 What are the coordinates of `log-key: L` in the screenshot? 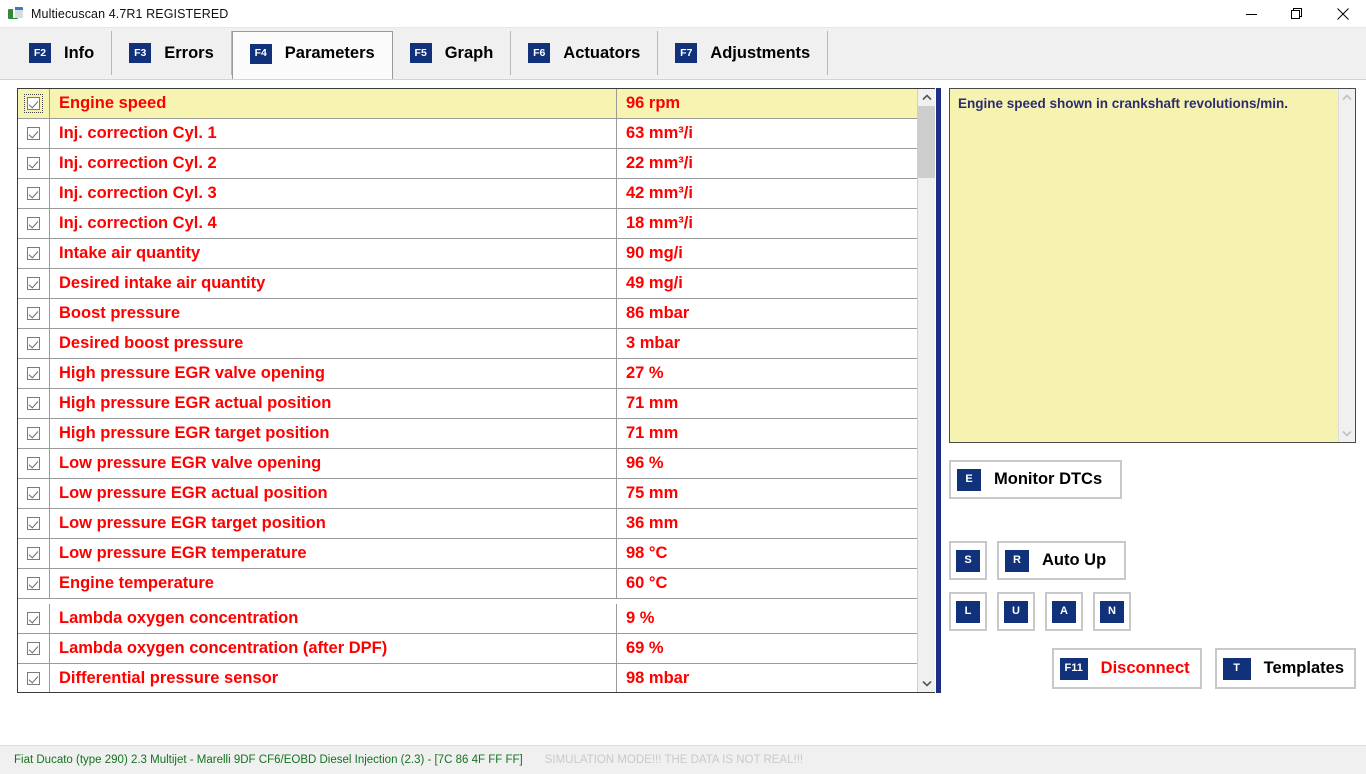 It's located at (968, 611).